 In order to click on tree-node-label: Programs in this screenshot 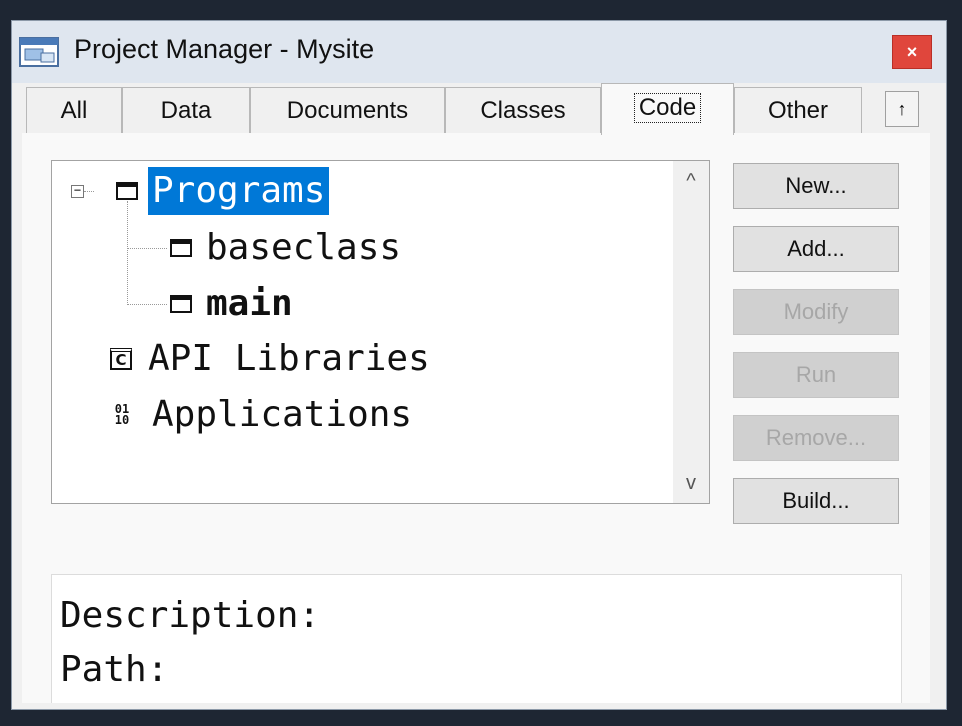, I will do `click(239, 191)`.